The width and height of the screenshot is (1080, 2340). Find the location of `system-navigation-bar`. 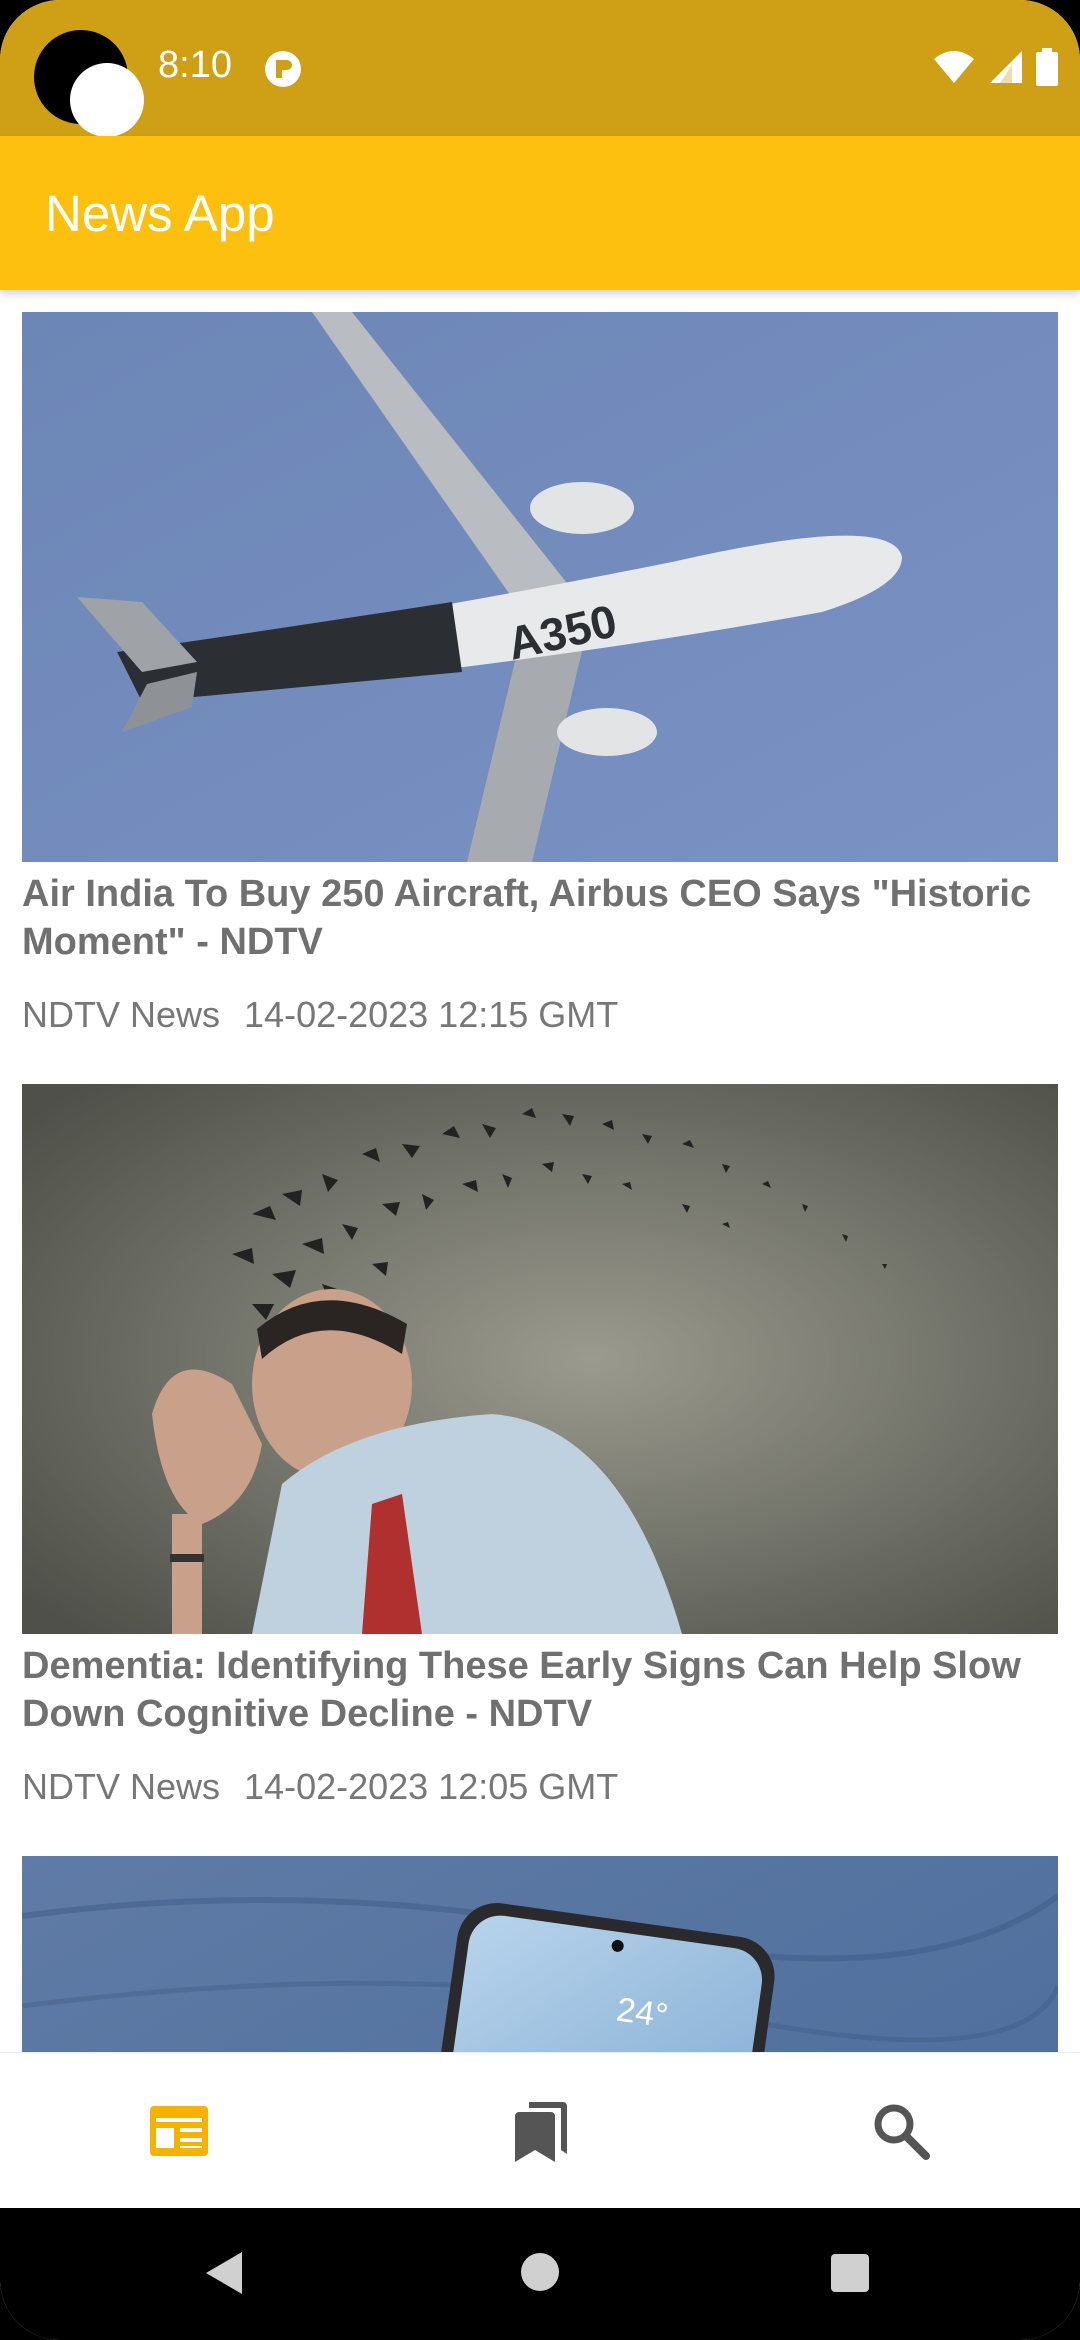

system-navigation-bar is located at coordinates (540, 2274).